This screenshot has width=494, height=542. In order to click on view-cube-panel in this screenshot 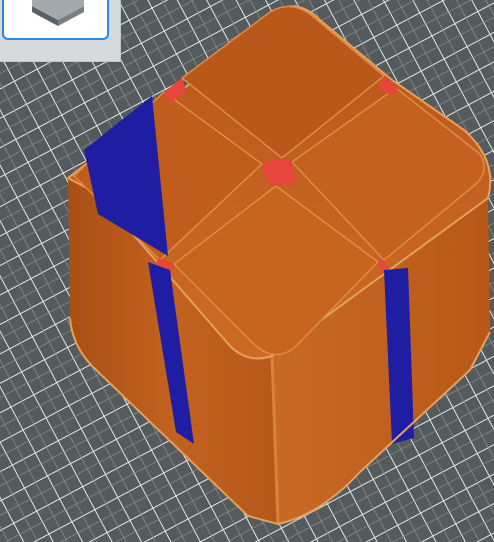, I will do `click(60, 31)`.